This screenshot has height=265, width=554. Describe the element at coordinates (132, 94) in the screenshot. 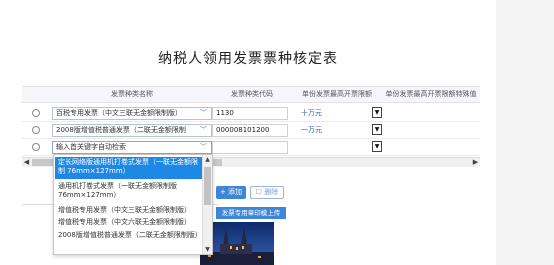

I see `header-name: 发票种类名称` at that location.